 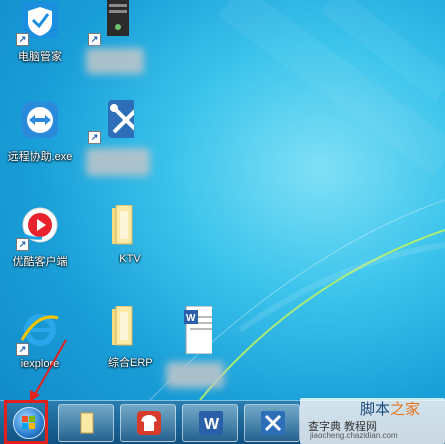 I want to click on taskbar-word-button: W, so click(x=210, y=423).